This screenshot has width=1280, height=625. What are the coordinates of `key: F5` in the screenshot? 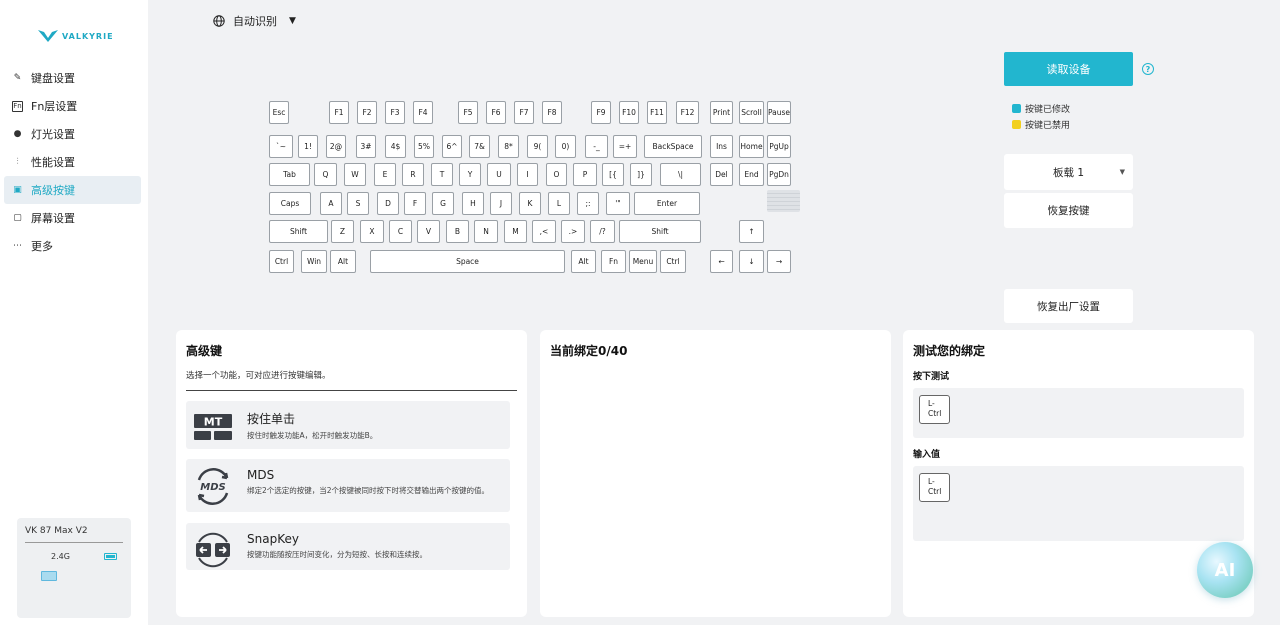 It's located at (468, 112).